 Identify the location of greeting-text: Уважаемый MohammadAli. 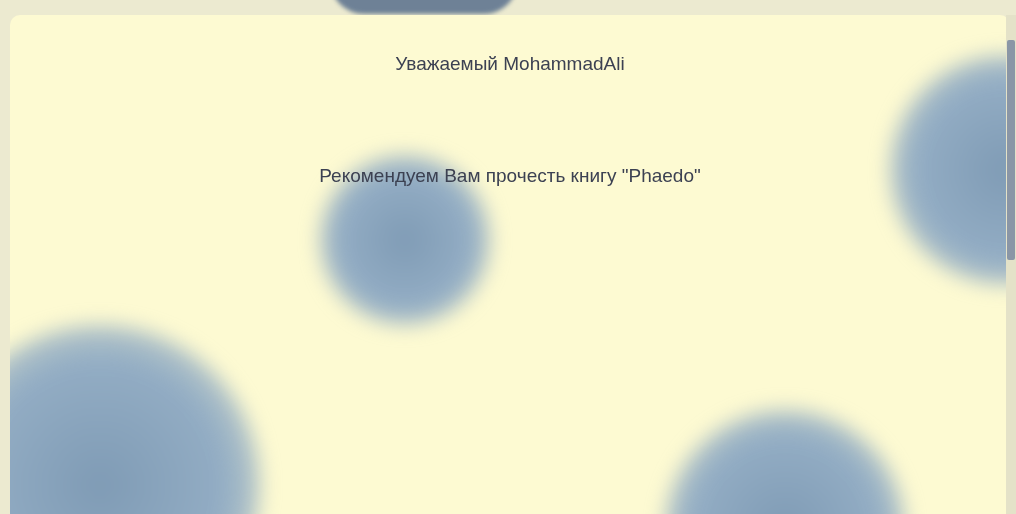
(510, 64).